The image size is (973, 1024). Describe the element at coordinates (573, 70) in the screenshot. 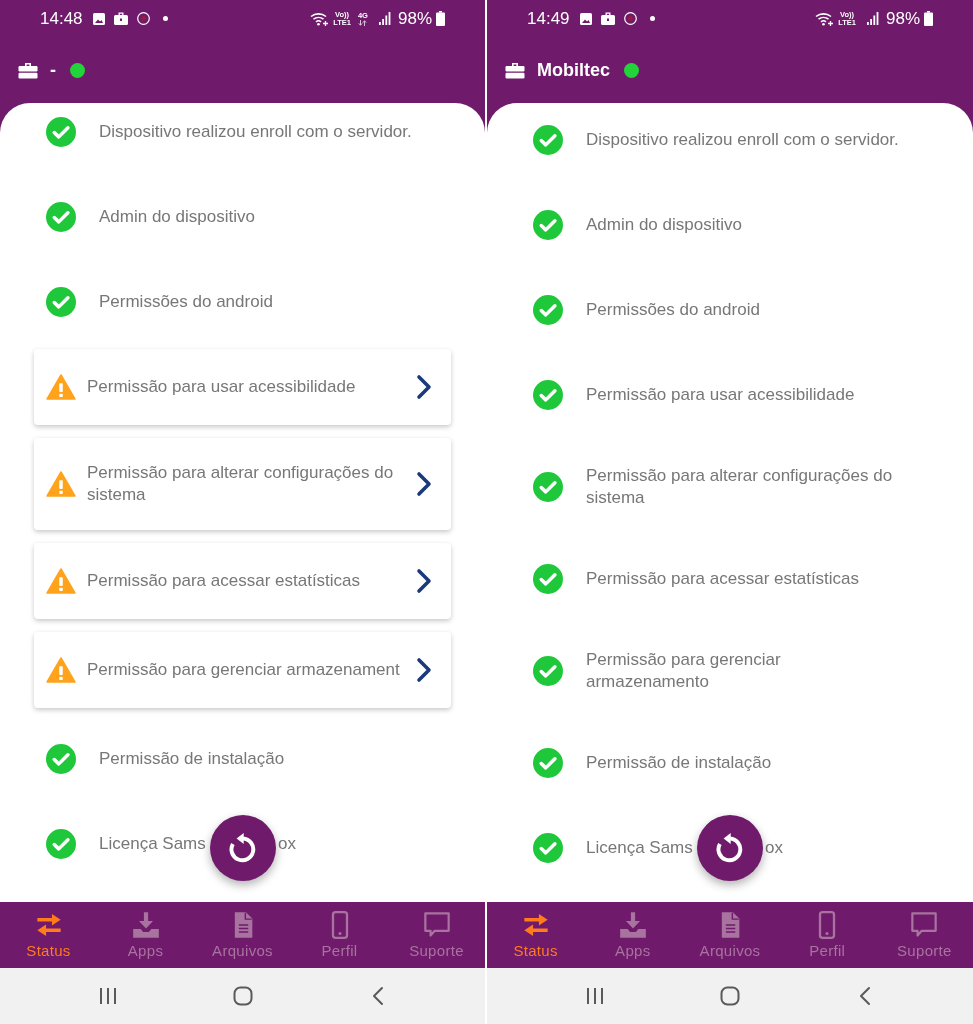

I see `app-title: Mobiltec` at that location.